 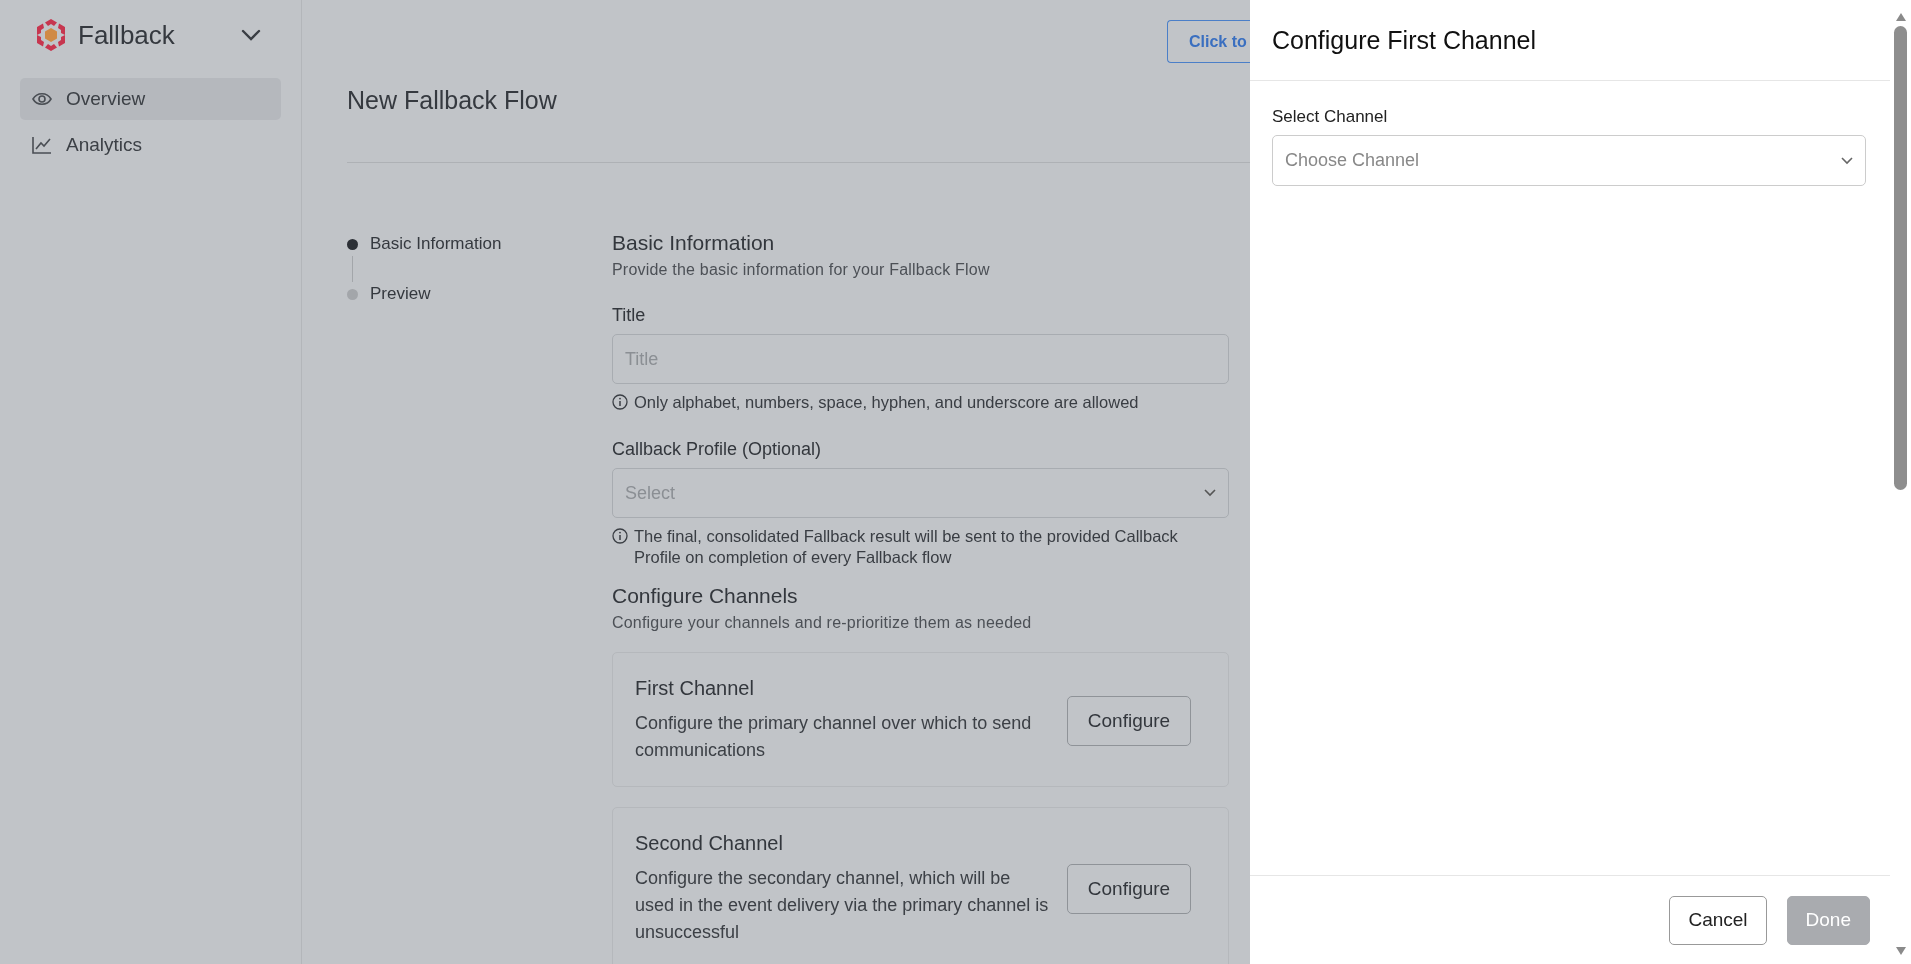 I want to click on drawer-title: Configure First Channel, so click(x=1404, y=40).